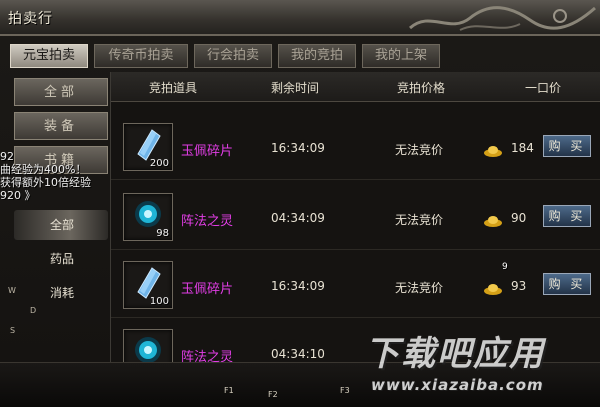 This screenshot has width=600, height=407. Describe the element at coordinates (141, 56) in the screenshot. I see `tab-coin-auction: 传奇币拍卖` at that location.